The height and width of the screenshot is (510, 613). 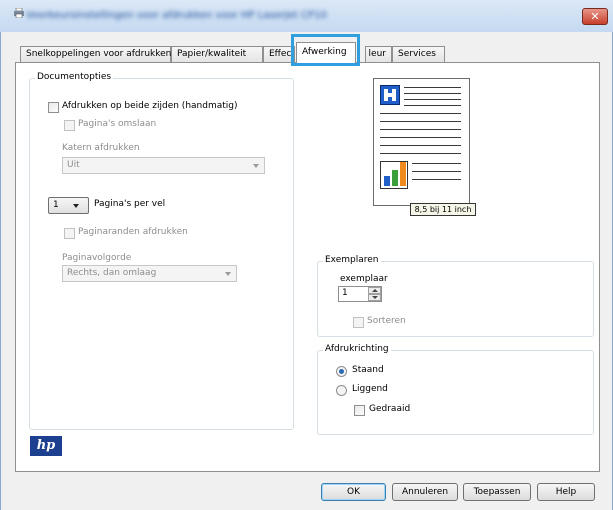 I want to click on page-preview, so click(x=421, y=142).